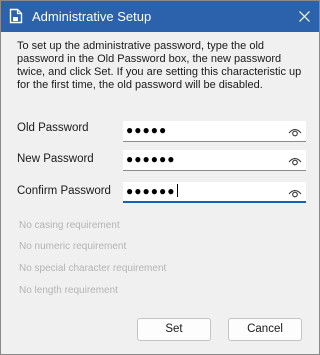 This screenshot has height=355, width=320. Describe the element at coordinates (214, 160) in the screenshot. I see `new-password-field: ●●●●●●` at that location.